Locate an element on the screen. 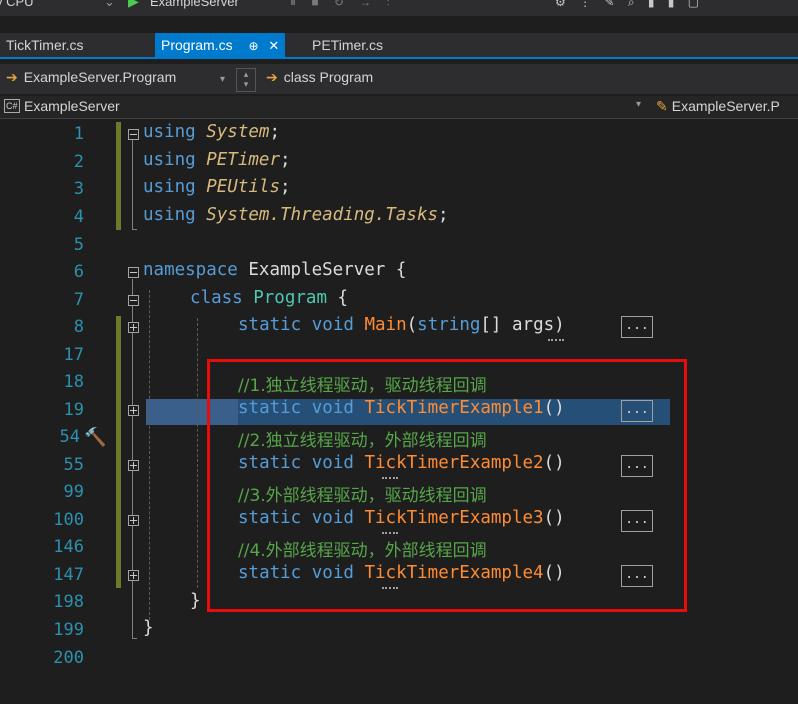 Image resolution: width=798 pixels, height=704 pixels. editor-tools-icons: ⚙ ⋮ ✎ ⌕ ▮ ▮ ▢ is located at coordinates (629, 5).